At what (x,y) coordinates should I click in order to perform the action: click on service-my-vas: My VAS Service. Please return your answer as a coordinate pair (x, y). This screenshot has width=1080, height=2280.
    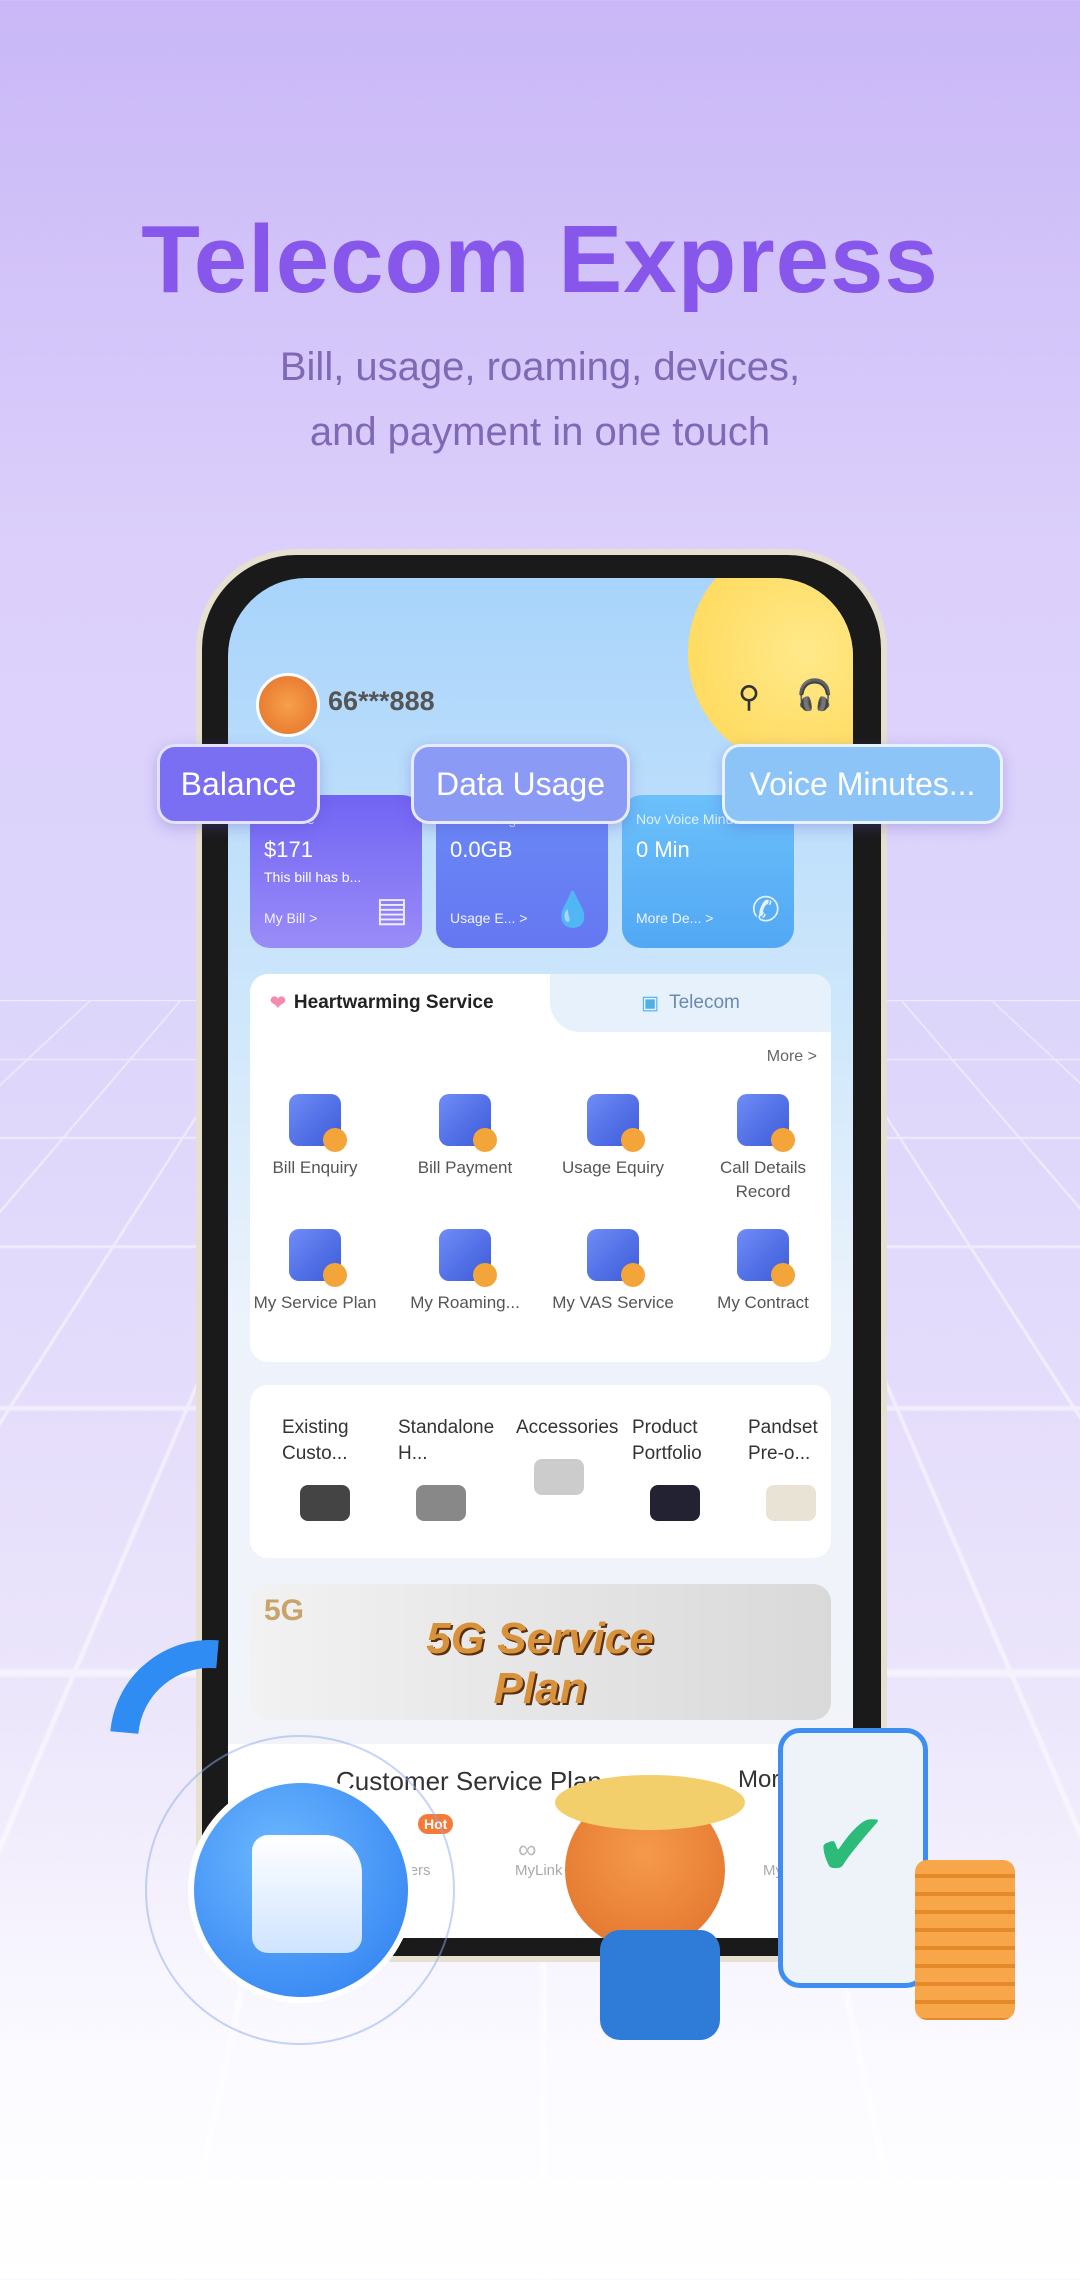
    Looking at the image, I should click on (613, 1272).